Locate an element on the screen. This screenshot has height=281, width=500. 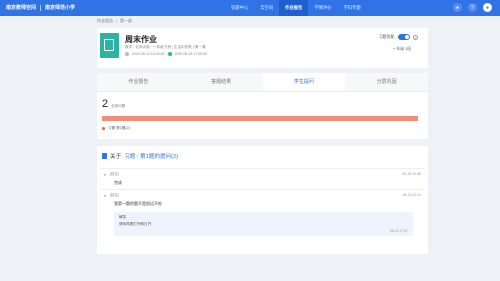
end-time: 2020-05-18 17:00:00 is located at coordinates (191, 54).